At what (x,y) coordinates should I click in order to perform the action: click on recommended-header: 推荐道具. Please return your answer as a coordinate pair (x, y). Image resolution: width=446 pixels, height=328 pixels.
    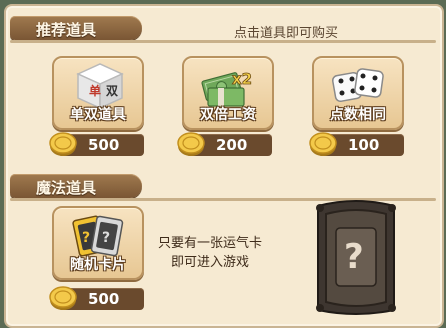
    Looking at the image, I should click on (76, 28).